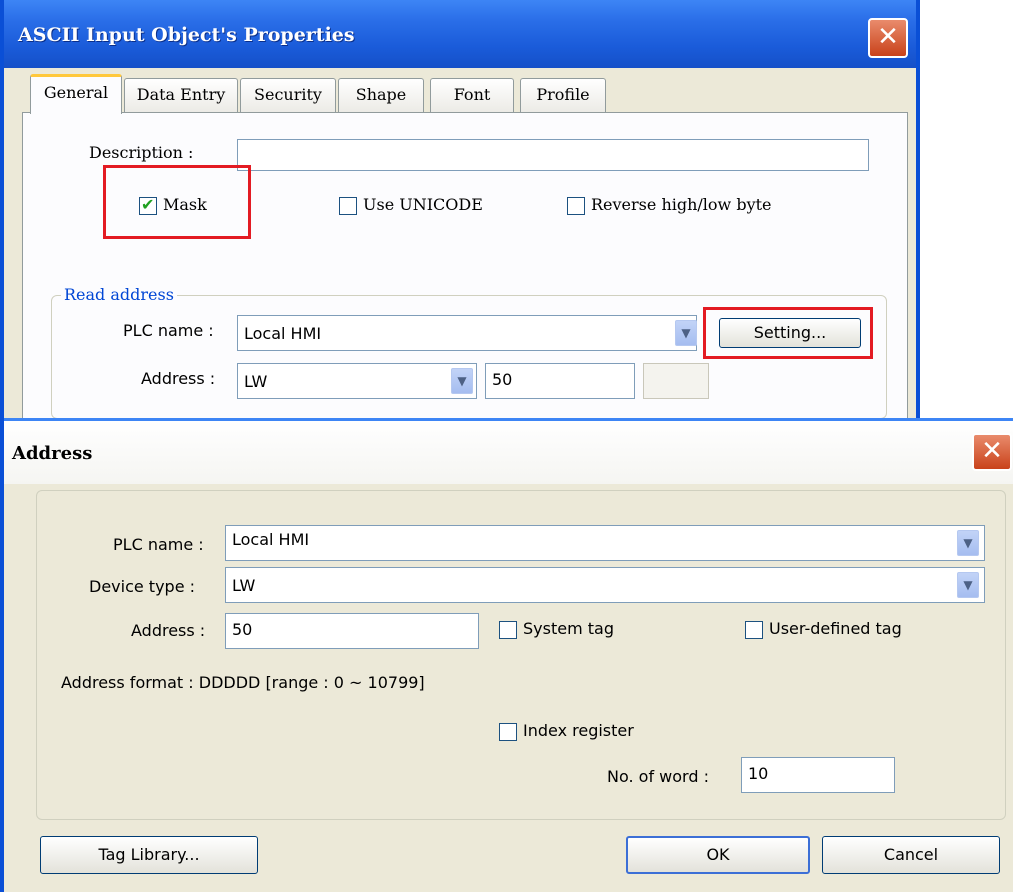 This screenshot has width=1013, height=892. I want to click on device-select: LW, so click(357, 381).